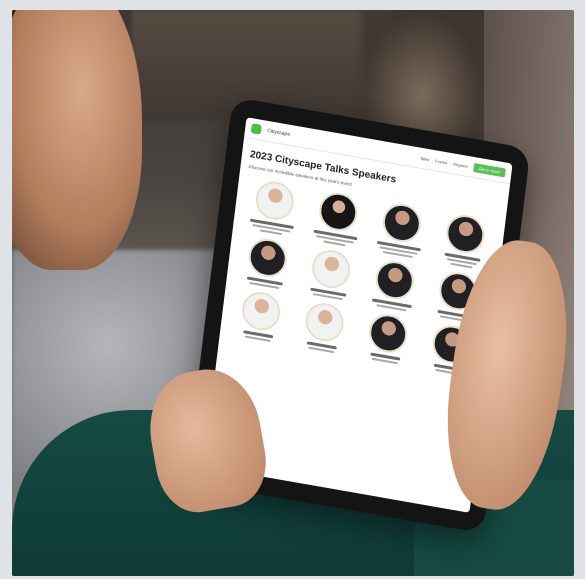 The image size is (585, 579). What do you see at coordinates (256, 129) in the screenshot?
I see `logo-icon` at bounding box center [256, 129].